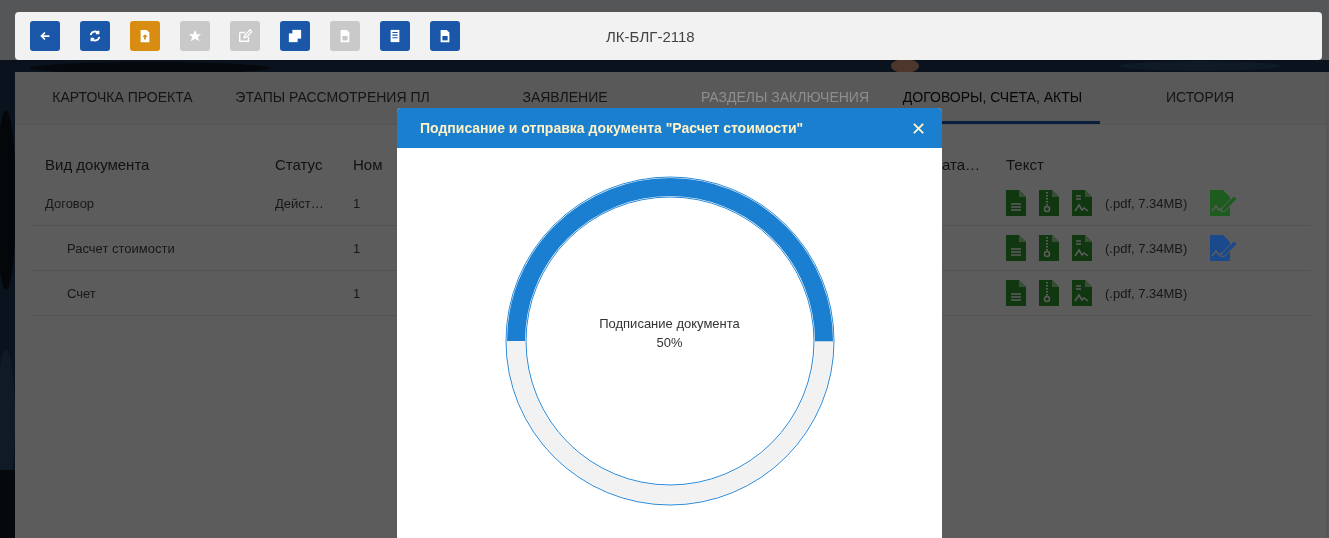 The width and height of the screenshot is (1329, 538). I want to click on upload-button, so click(145, 36).